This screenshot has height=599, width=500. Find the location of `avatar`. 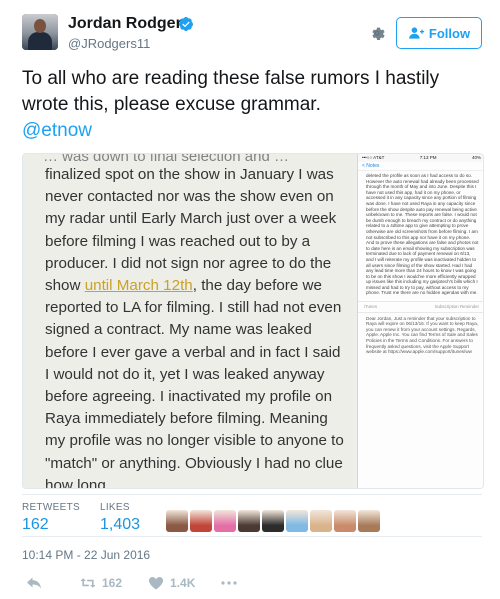

avatar is located at coordinates (40, 32).